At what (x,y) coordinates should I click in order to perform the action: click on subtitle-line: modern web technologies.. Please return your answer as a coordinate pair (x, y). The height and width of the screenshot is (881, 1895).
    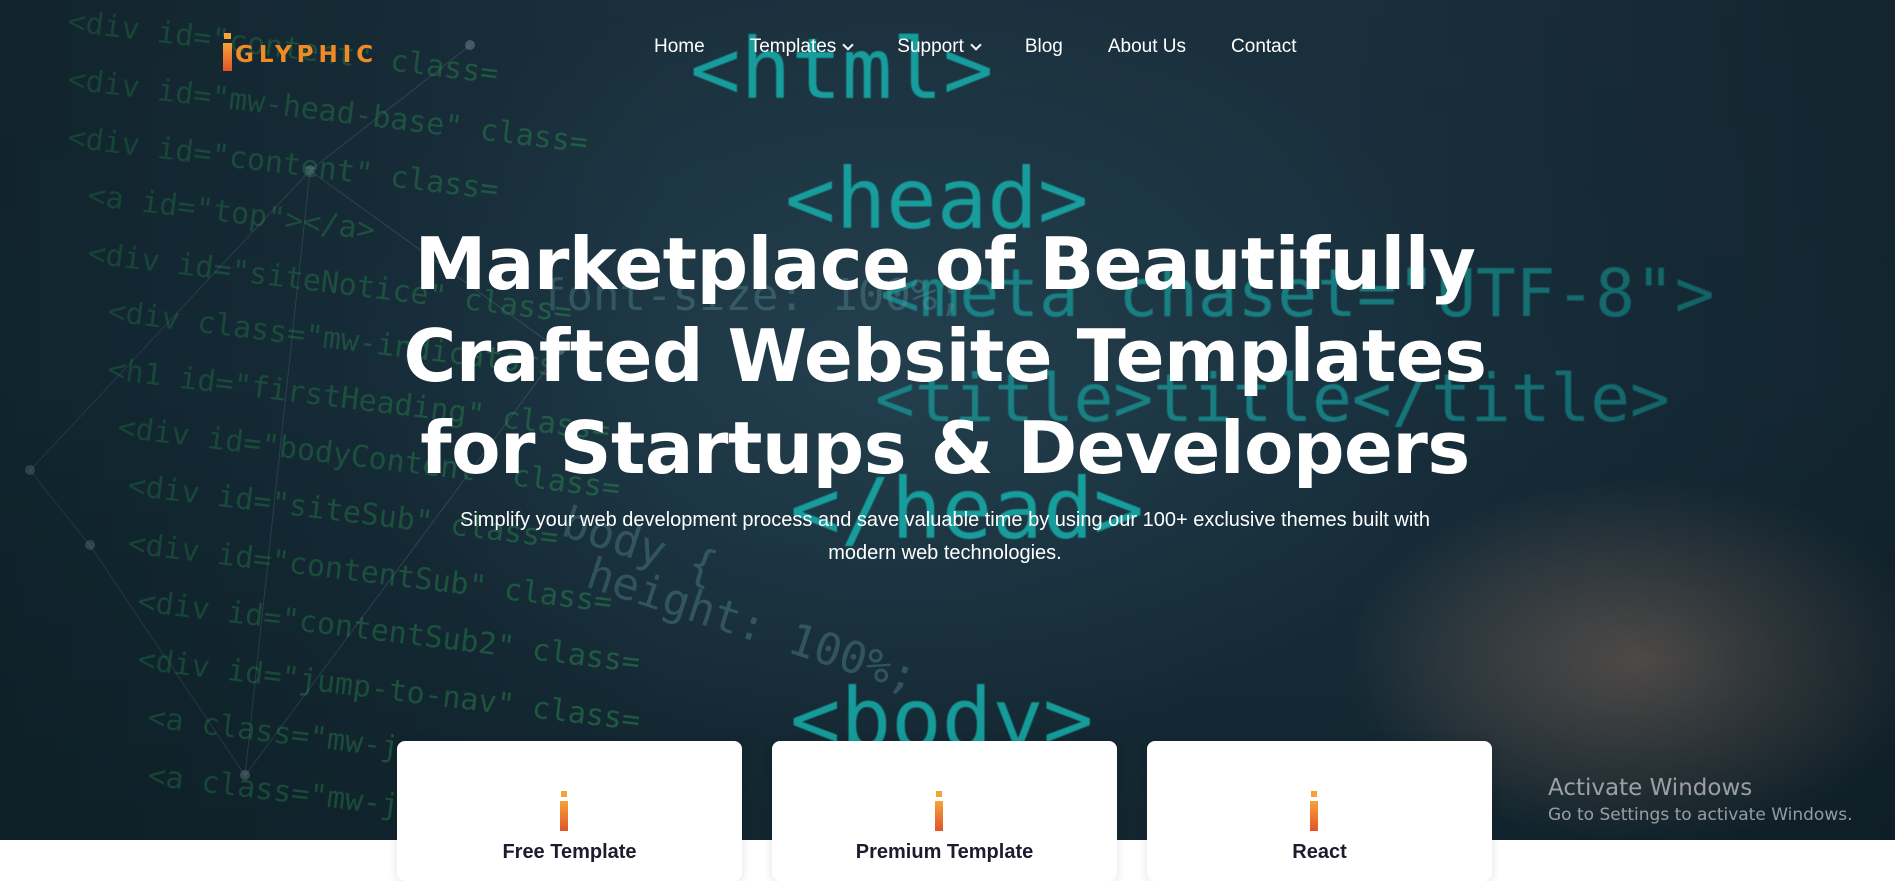
    Looking at the image, I should click on (945, 553).